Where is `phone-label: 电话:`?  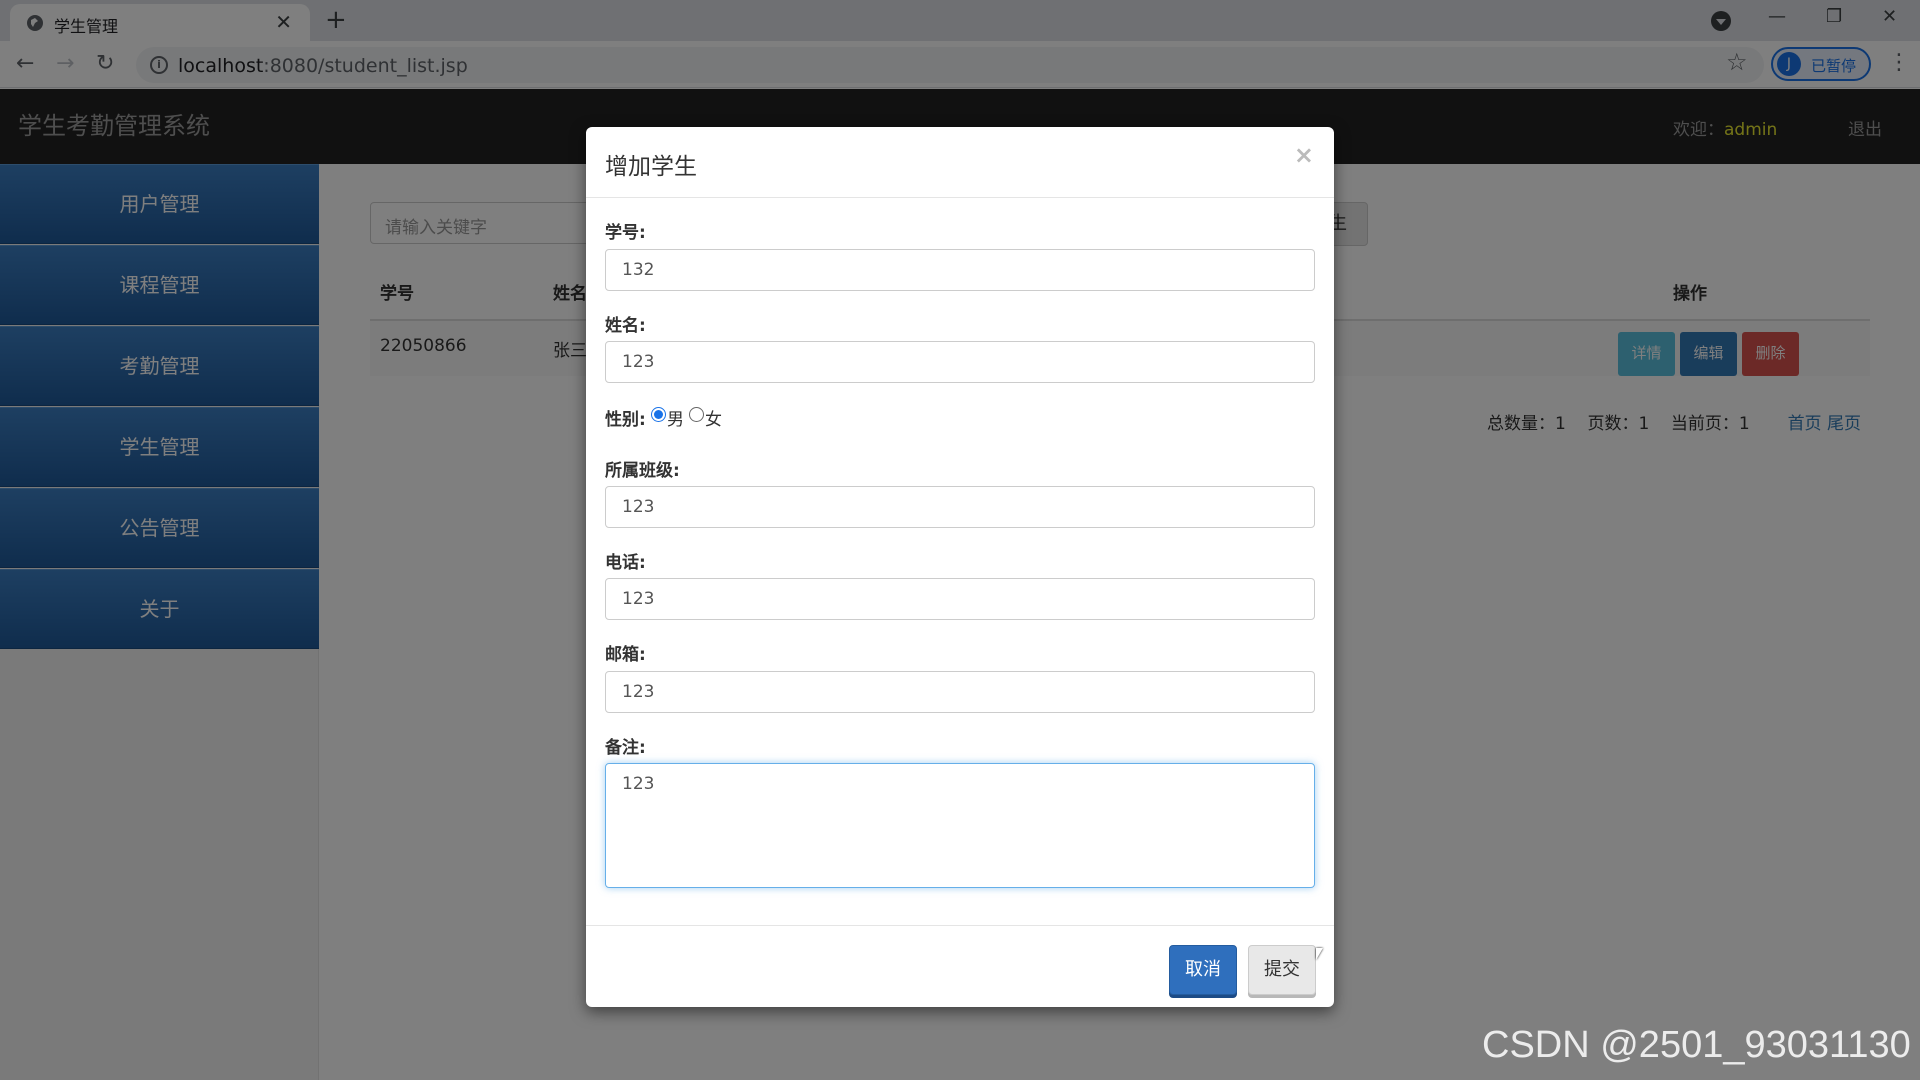
phone-label: 电话: is located at coordinates (625, 563).